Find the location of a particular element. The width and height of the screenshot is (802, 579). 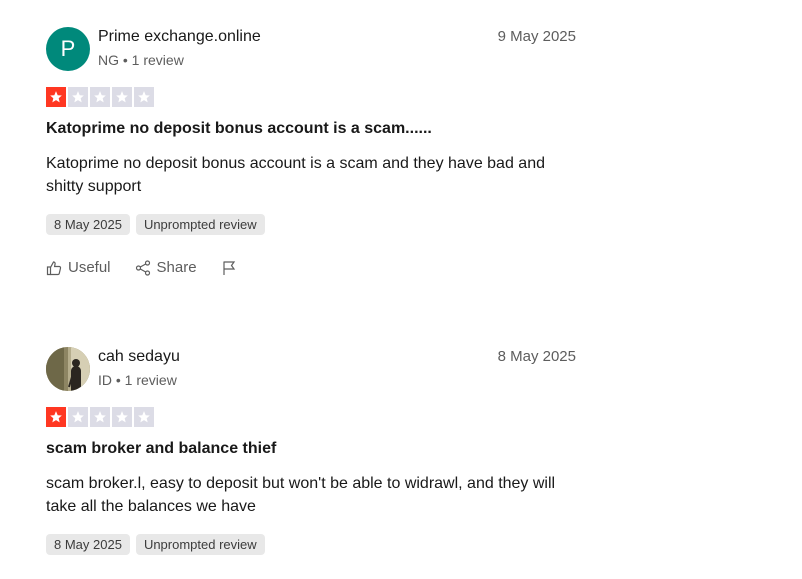

useful-label: Useful is located at coordinates (89, 267).